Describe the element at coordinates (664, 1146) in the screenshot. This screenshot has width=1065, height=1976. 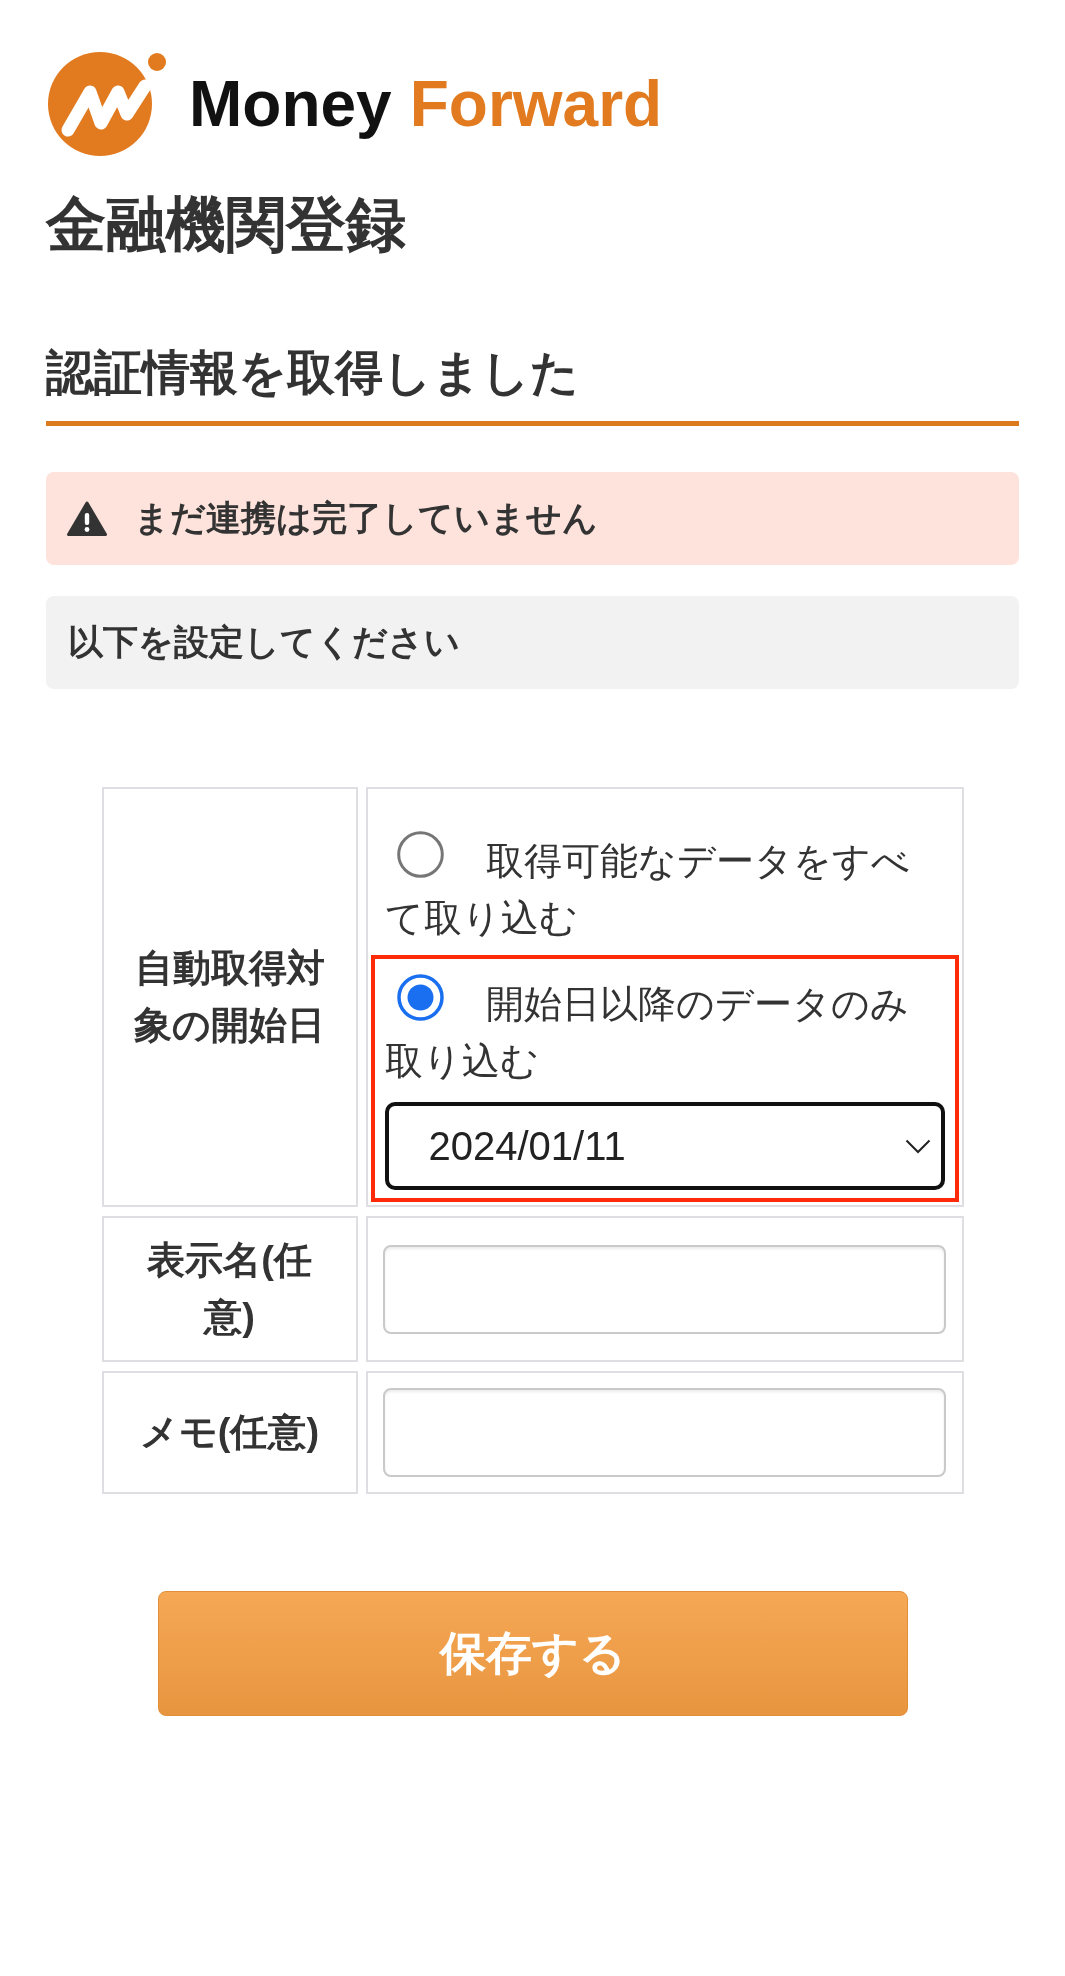
I see `date-select: 2024/01/11` at that location.